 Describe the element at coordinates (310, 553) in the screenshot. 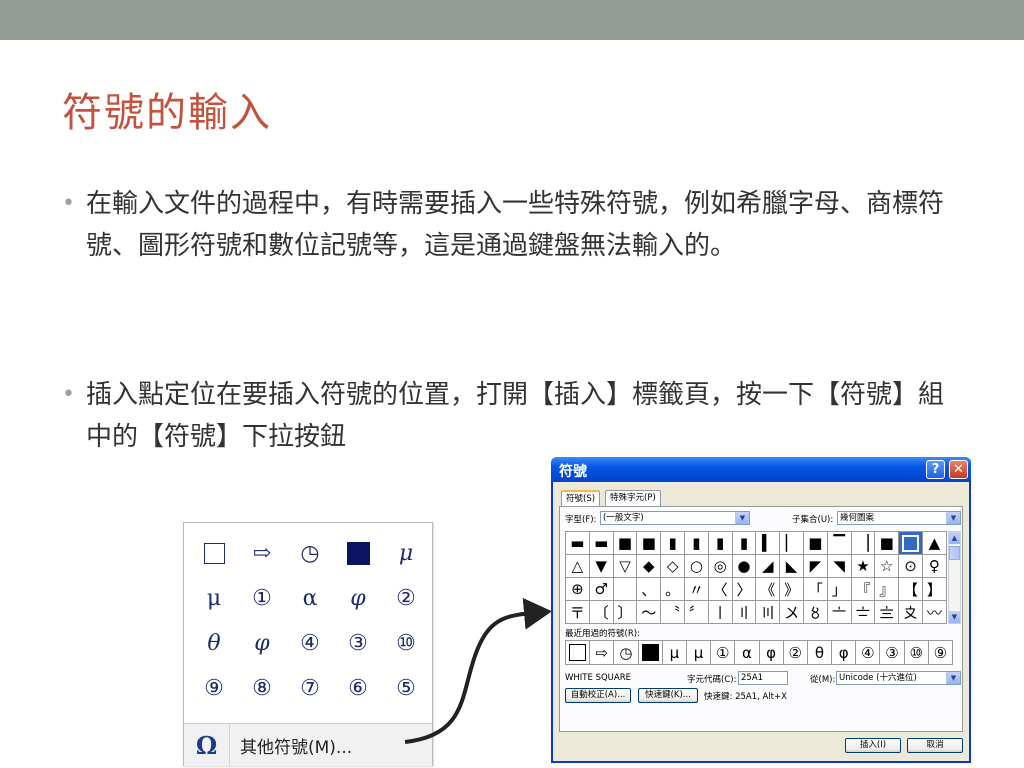

I see `gallery-symbol-cell: ◷` at that location.